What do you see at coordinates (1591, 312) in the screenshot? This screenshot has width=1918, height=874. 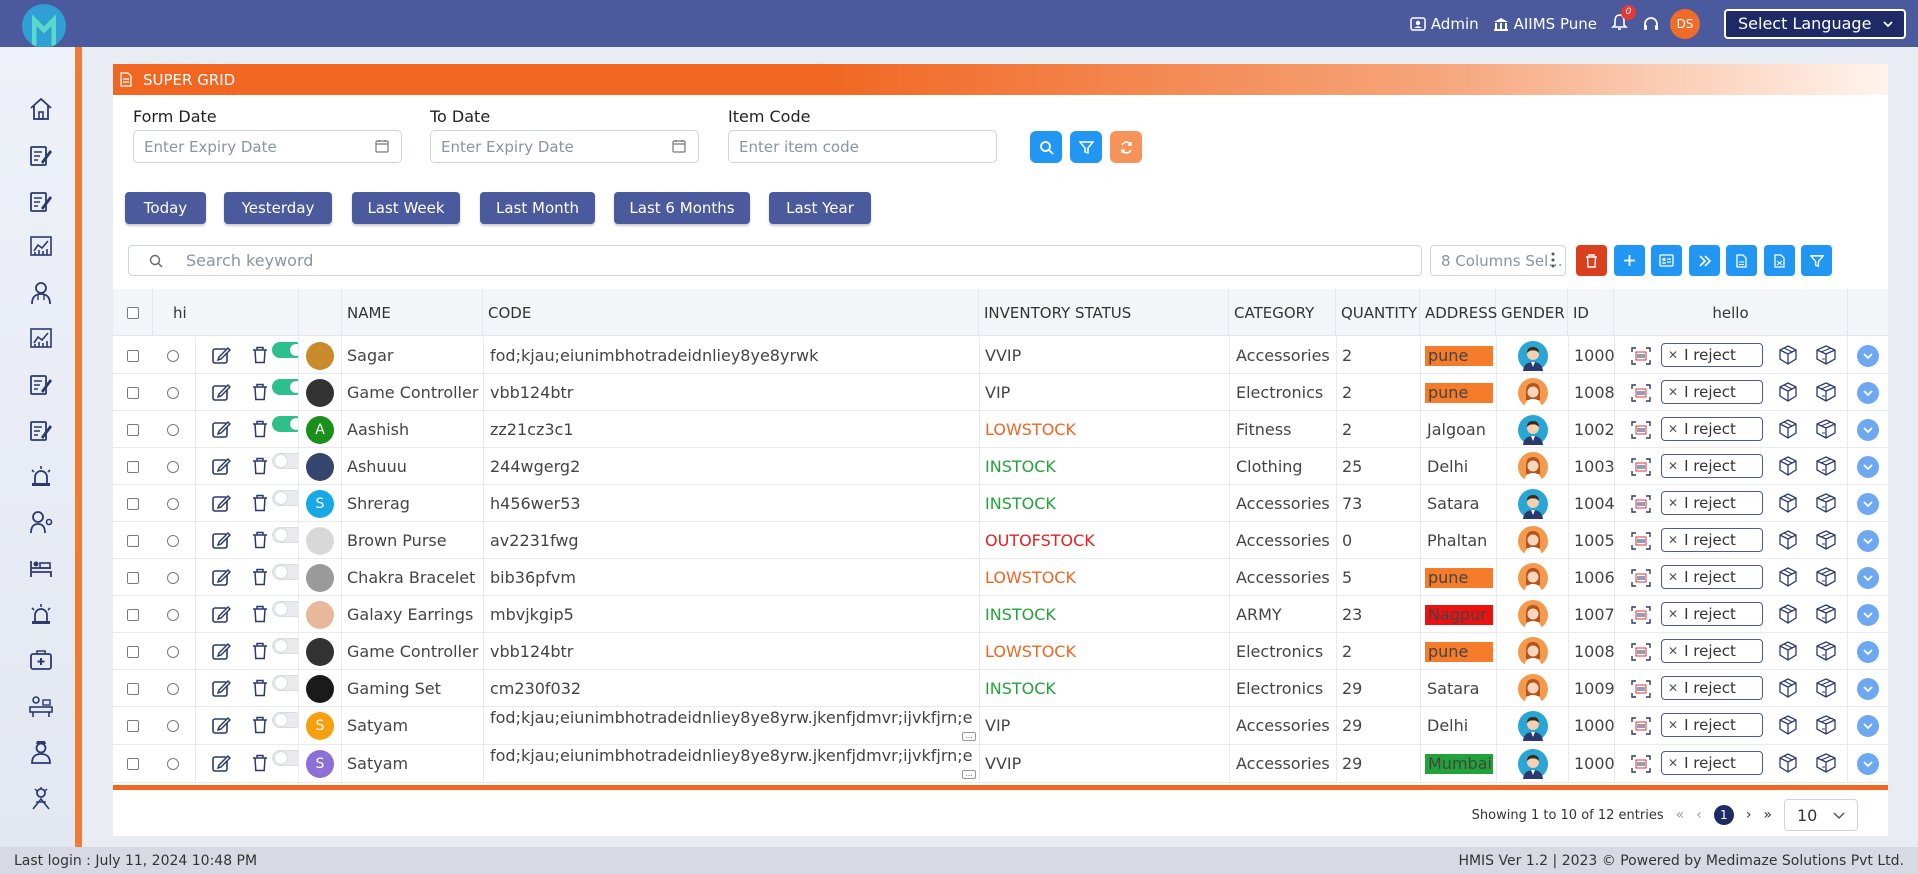 I see `header-id: ID` at bounding box center [1591, 312].